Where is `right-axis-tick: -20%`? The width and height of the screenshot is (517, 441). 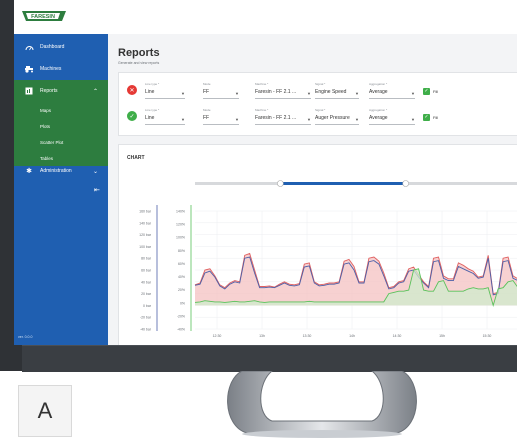
right-axis-tick: -20% is located at coordinates (181, 316).